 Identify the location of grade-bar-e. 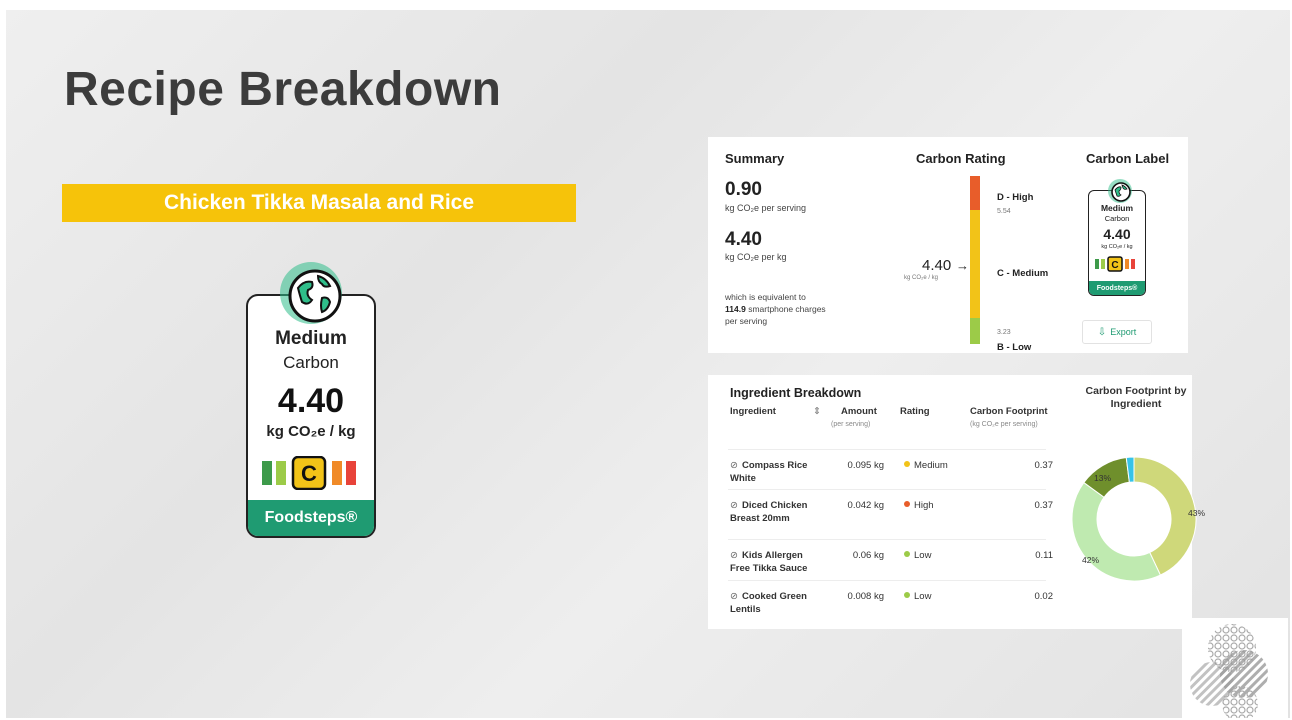
(351, 473).